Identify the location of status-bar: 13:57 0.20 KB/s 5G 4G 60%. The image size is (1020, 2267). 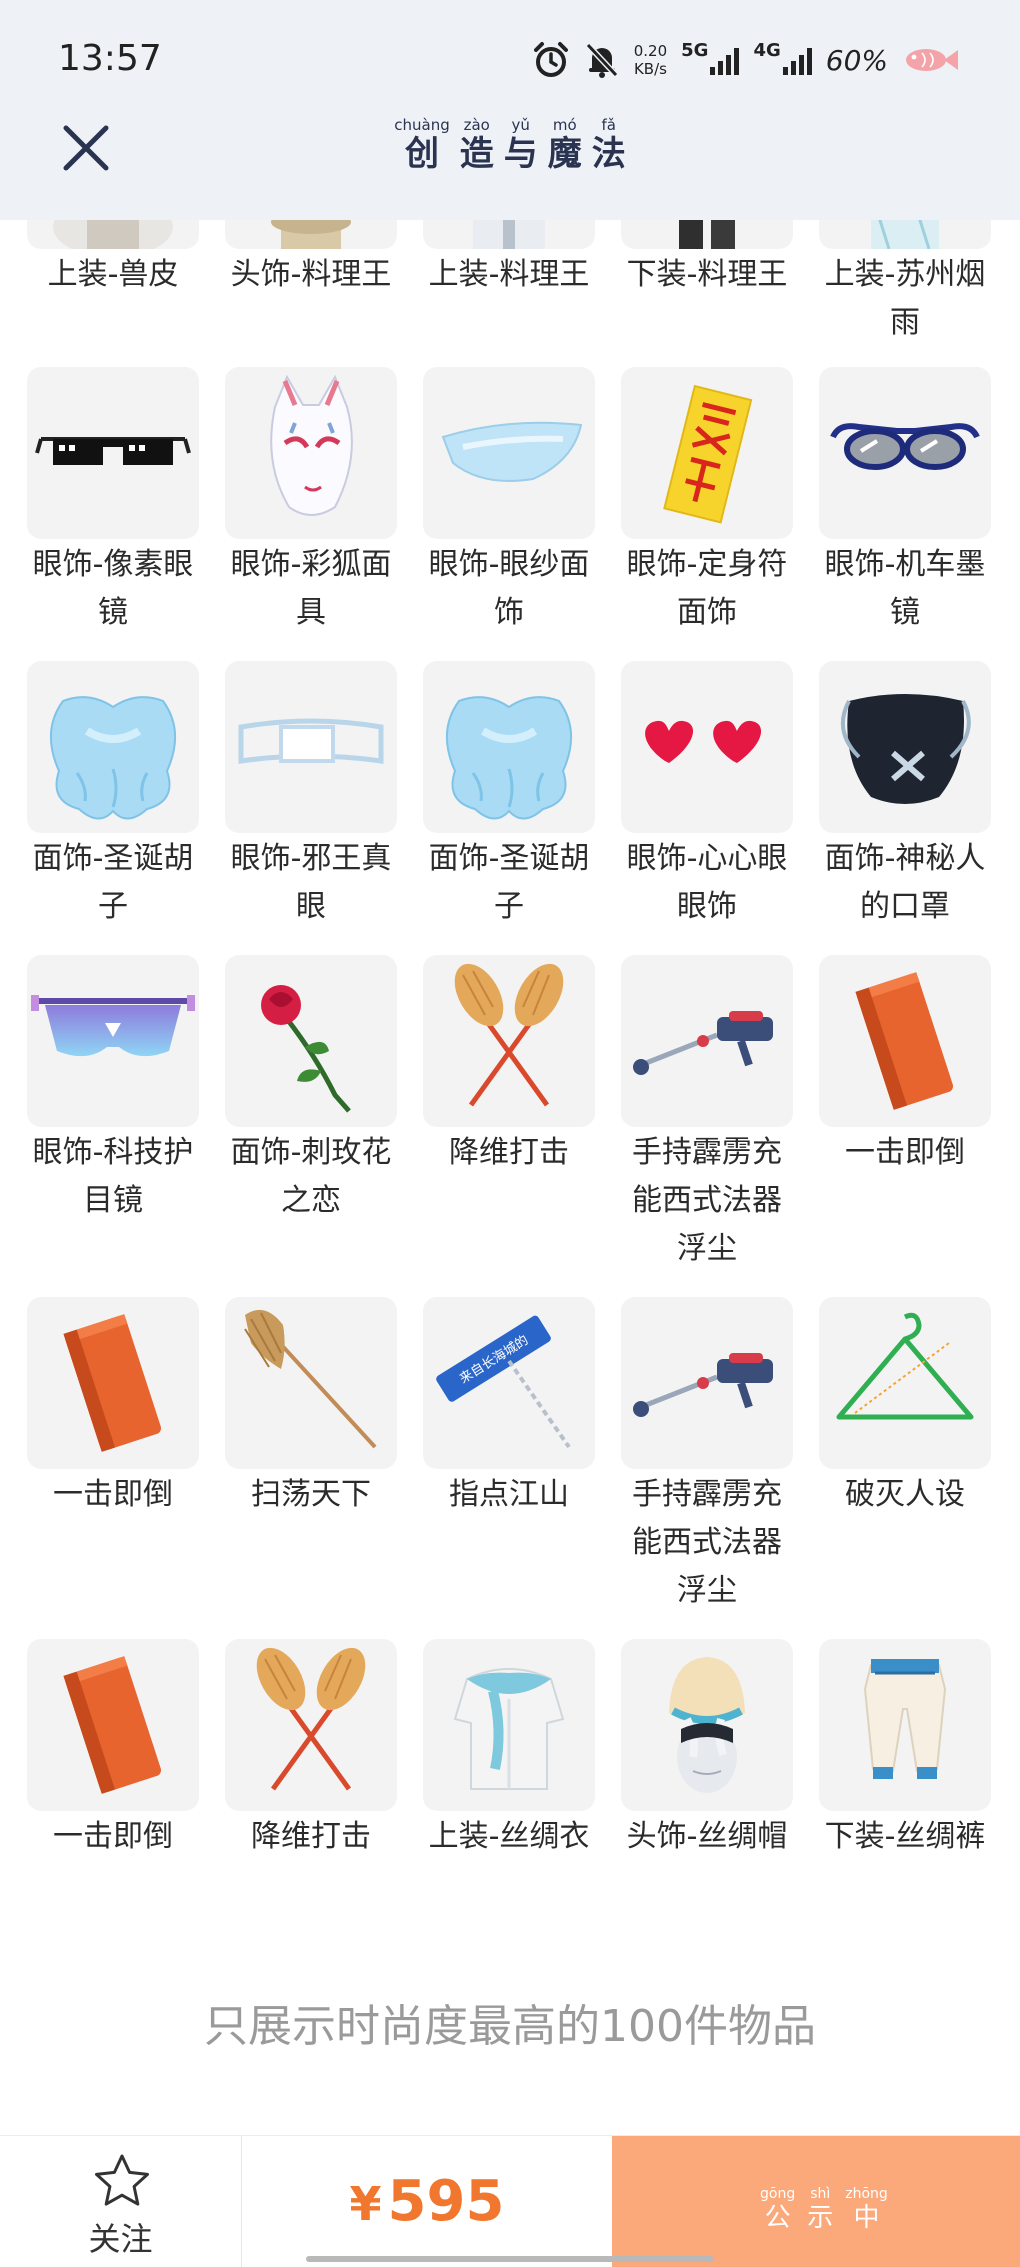
(510, 57).